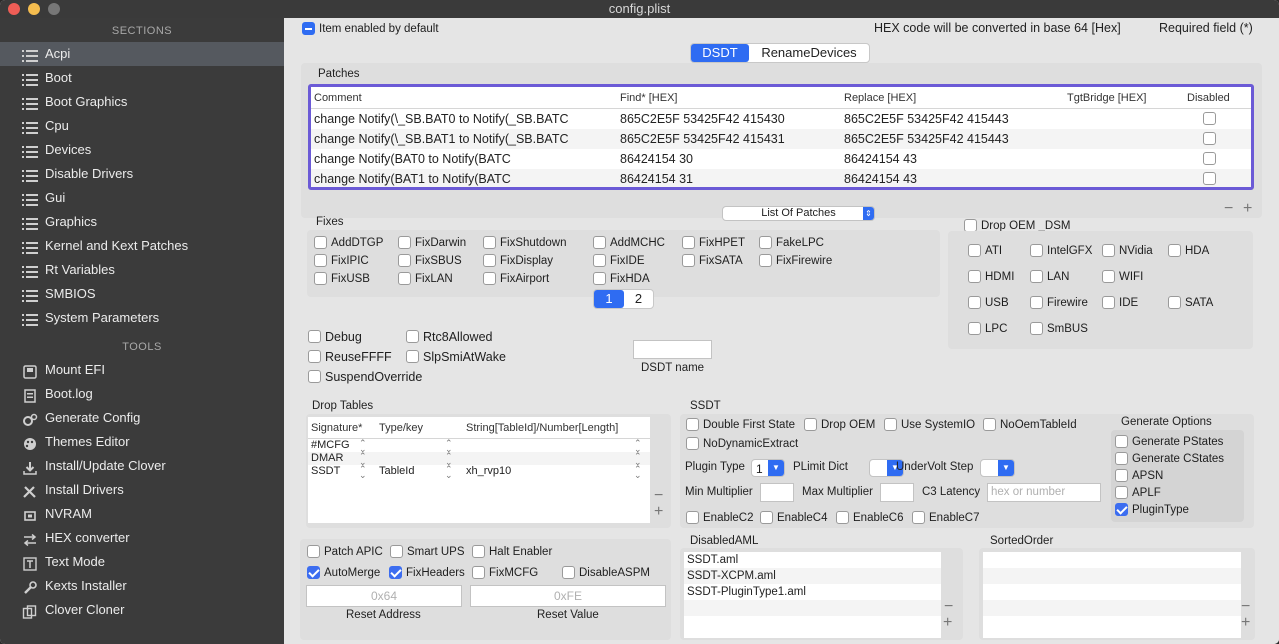 The width and height of the screenshot is (1279, 644). I want to click on tab-dsdt: DSDT, so click(720, 53).